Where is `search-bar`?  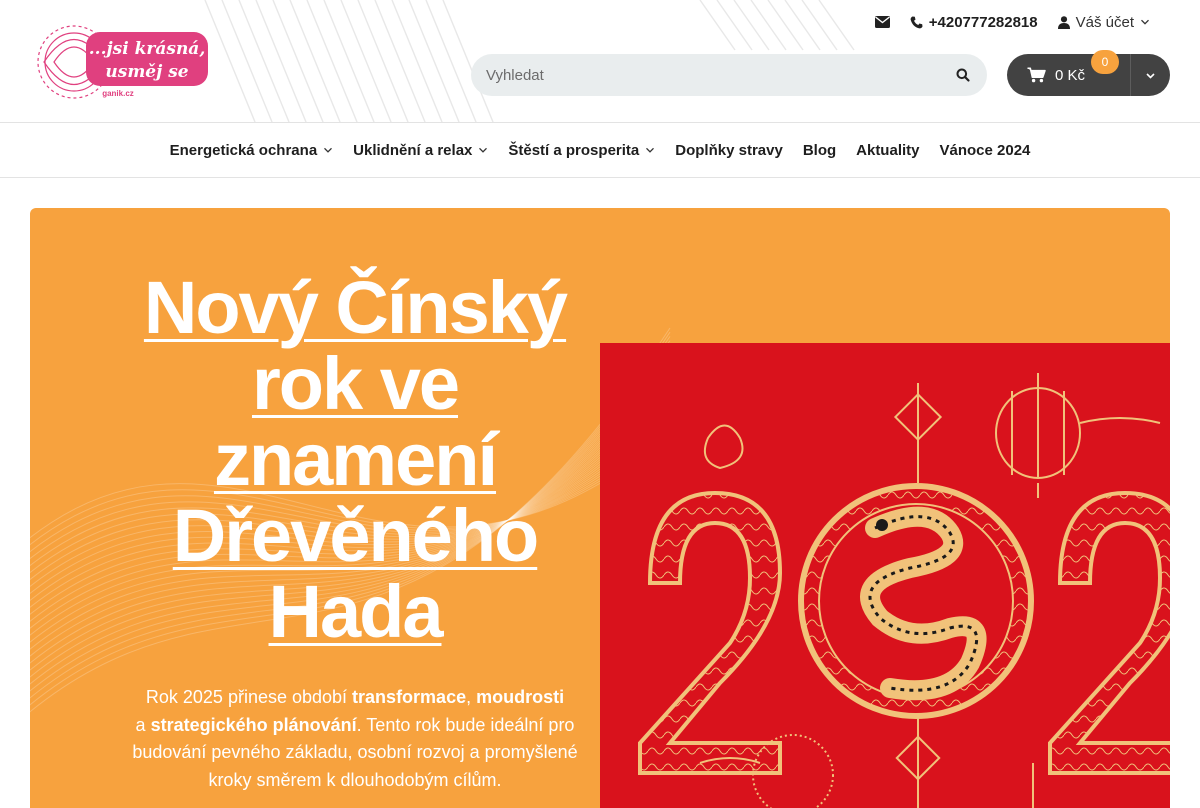
search-bar is located at coordinates (729, 75).